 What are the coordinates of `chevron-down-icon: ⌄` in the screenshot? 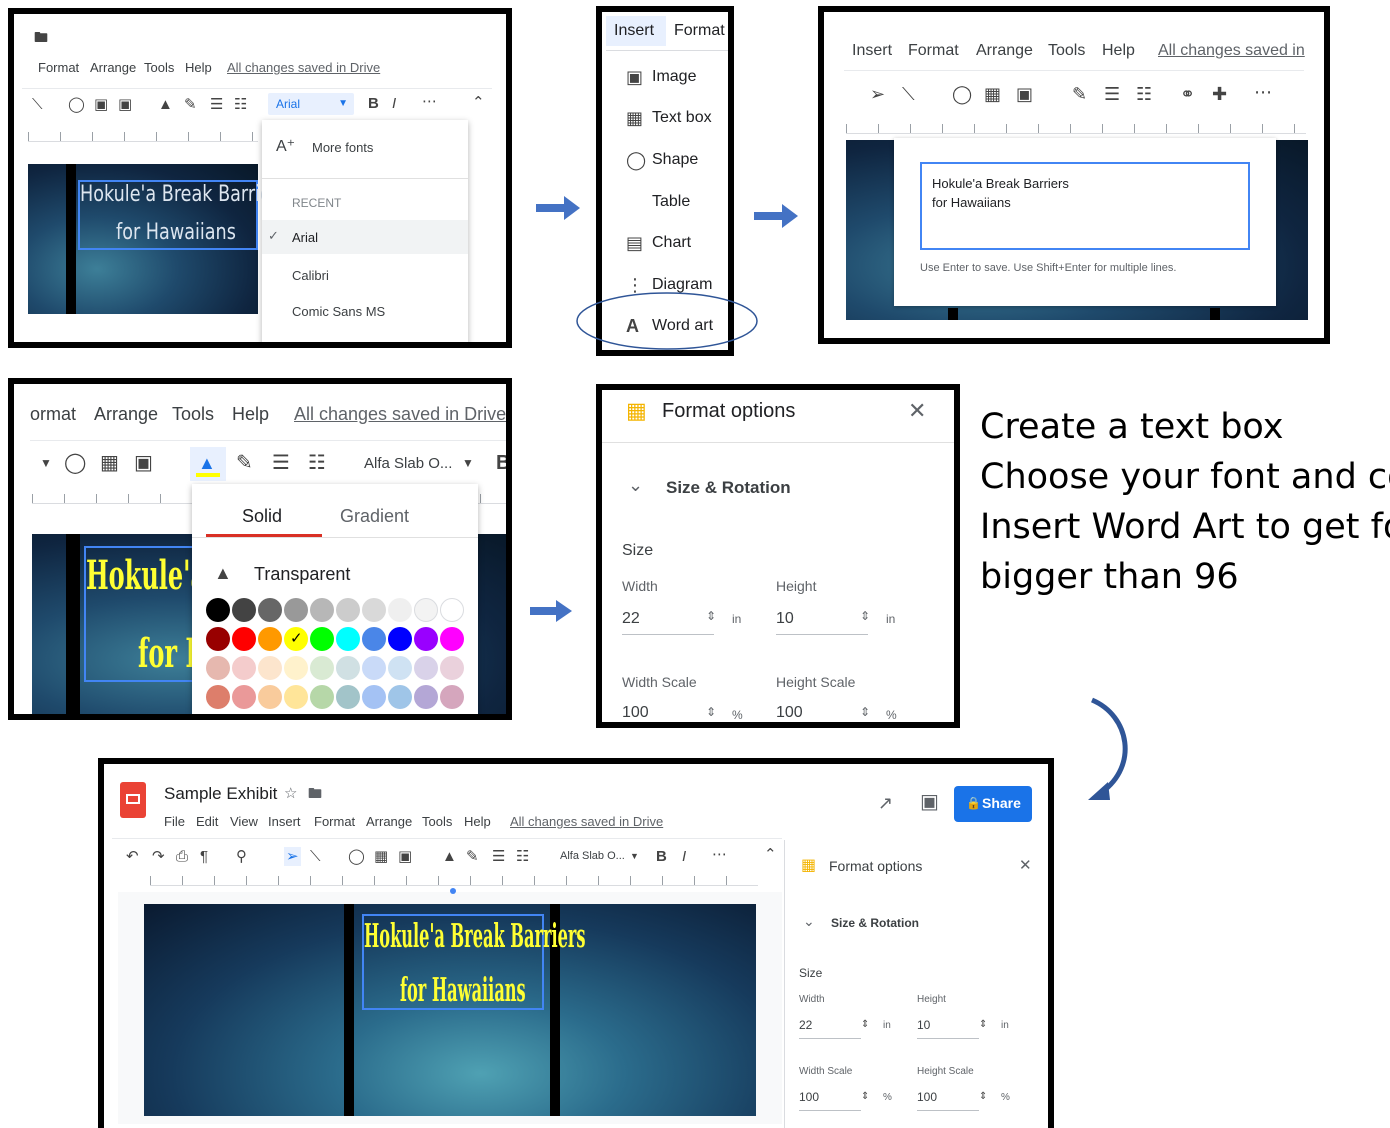 It's located at (635, 485).